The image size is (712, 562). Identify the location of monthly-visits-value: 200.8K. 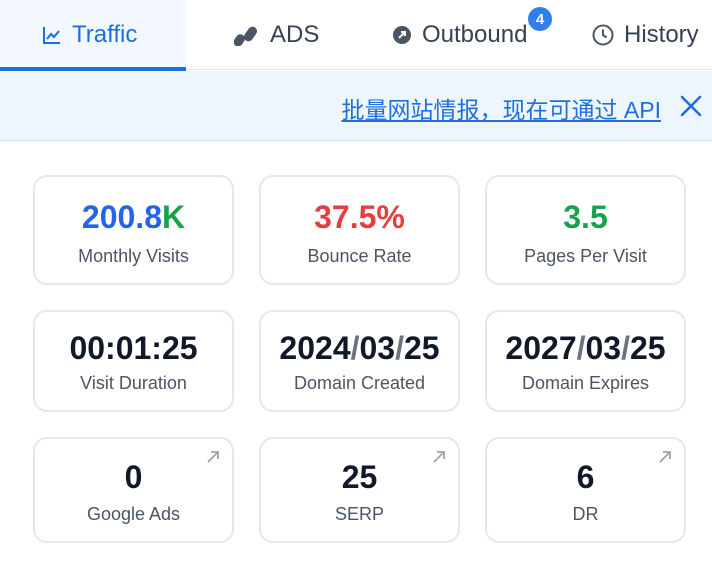
(133, 217).